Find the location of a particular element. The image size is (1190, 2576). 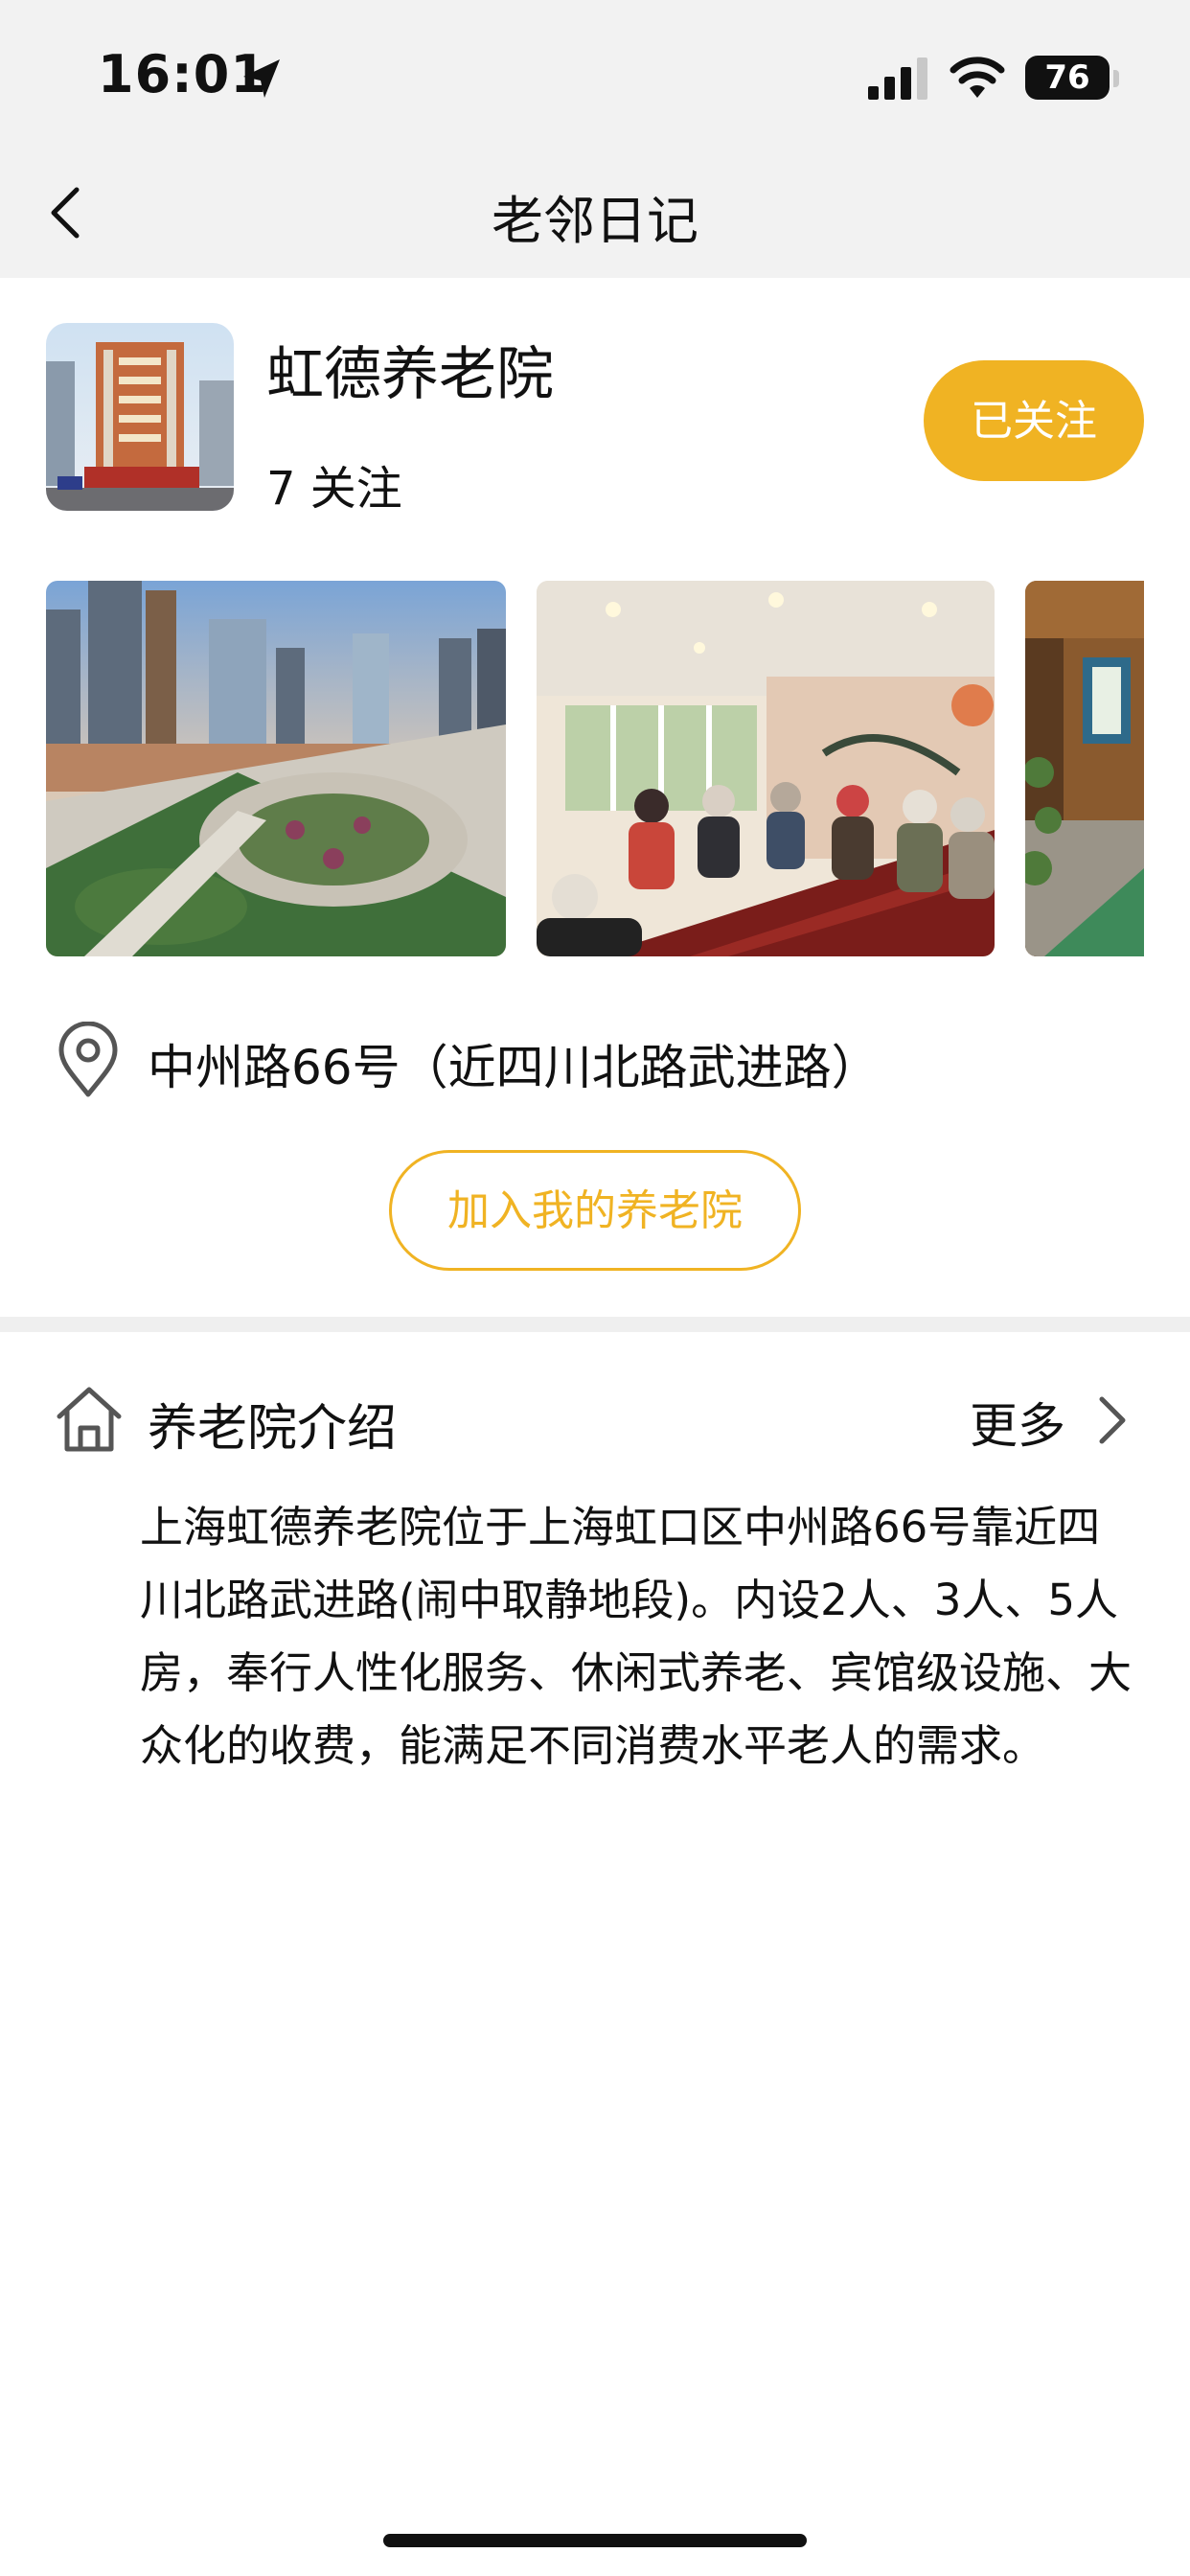

top-bar: 16:01 76 老邻日记 is located at coordinates (595, 139).